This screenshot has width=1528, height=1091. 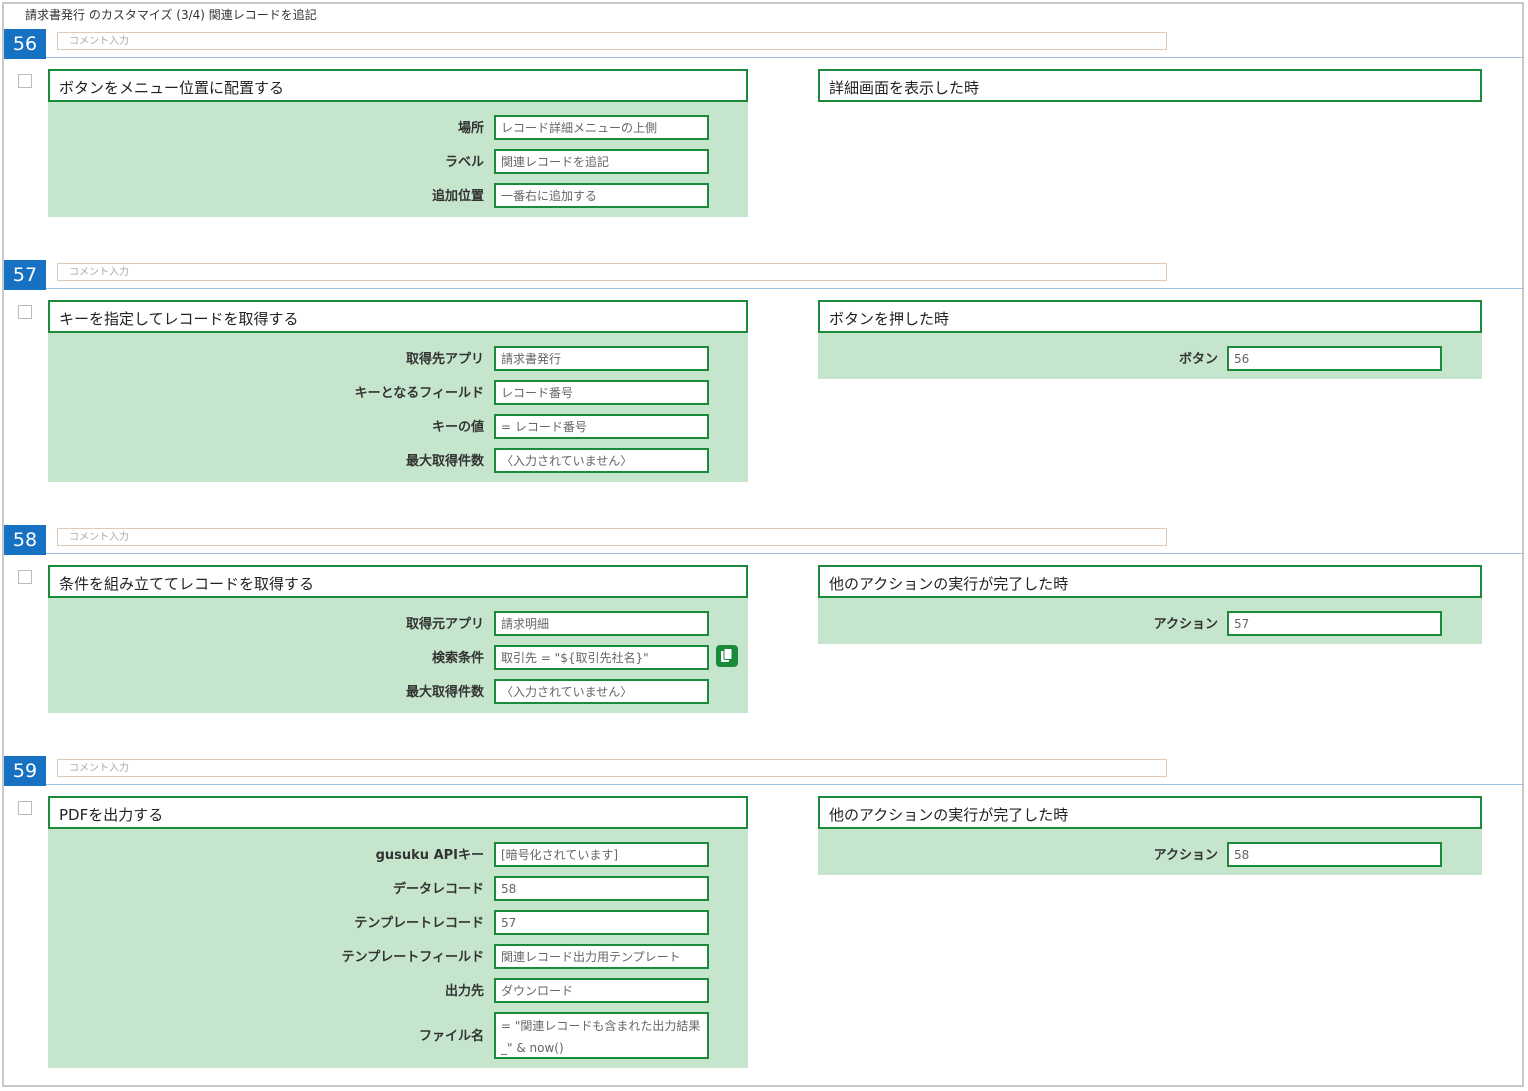 I want to click on field-value: 取引先 = "${取引先社名}", so click(x=601, y=657).